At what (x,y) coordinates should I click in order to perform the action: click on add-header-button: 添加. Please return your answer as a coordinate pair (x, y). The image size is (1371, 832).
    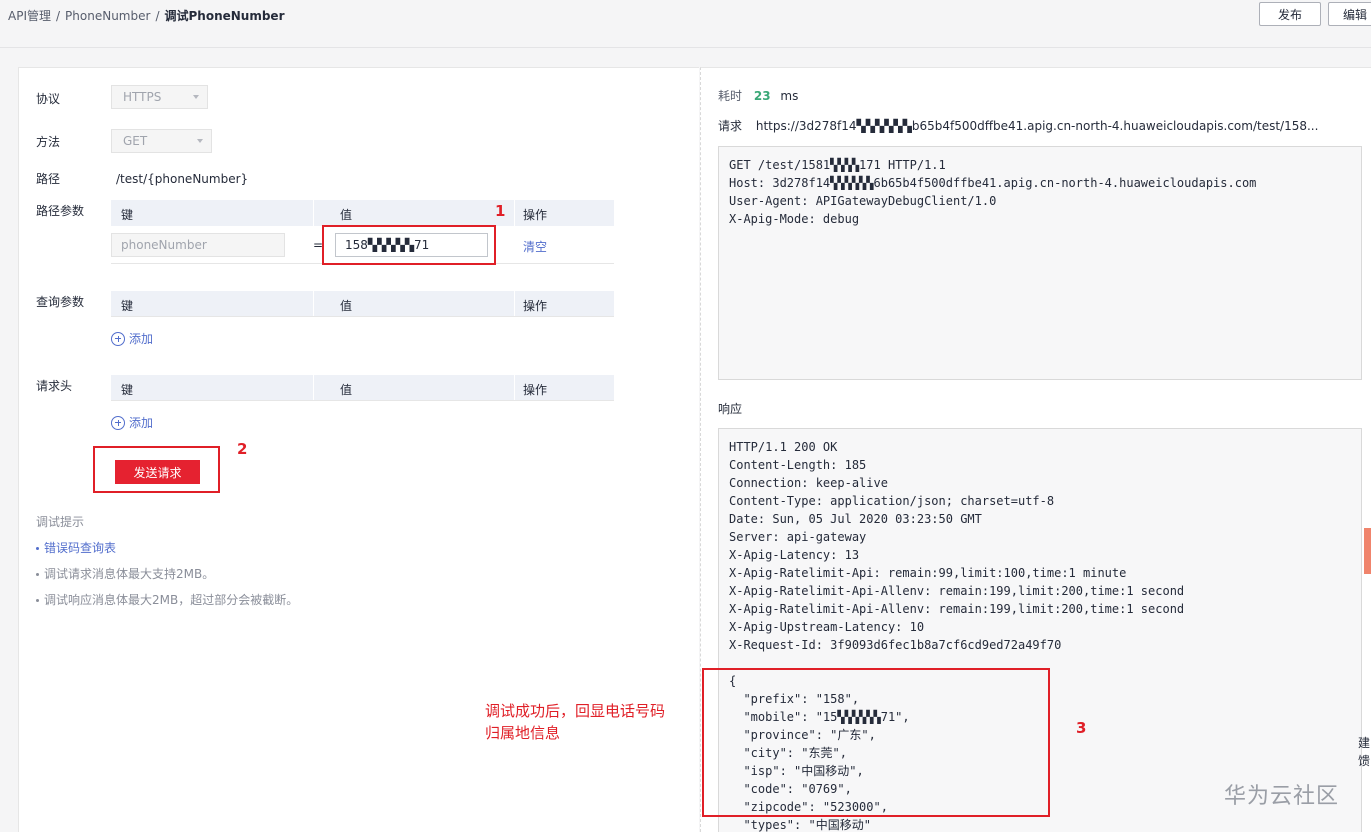
    Looking at the image, I should click on (132, 422).